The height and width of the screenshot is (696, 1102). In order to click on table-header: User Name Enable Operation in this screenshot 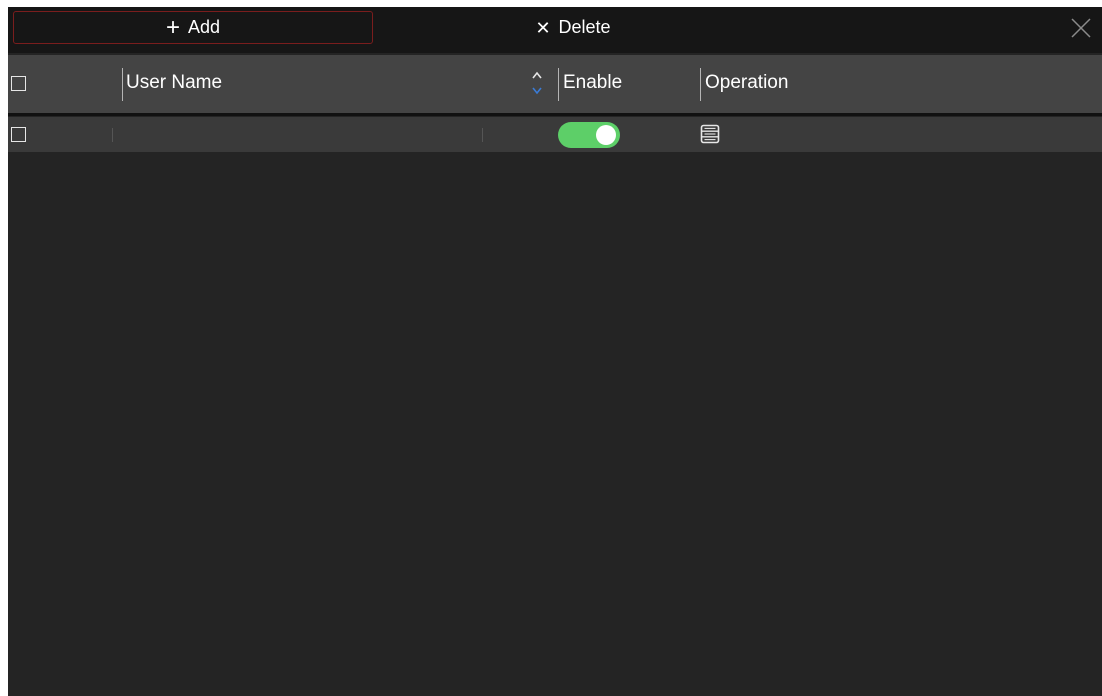, I will do `click(555, 84)`.